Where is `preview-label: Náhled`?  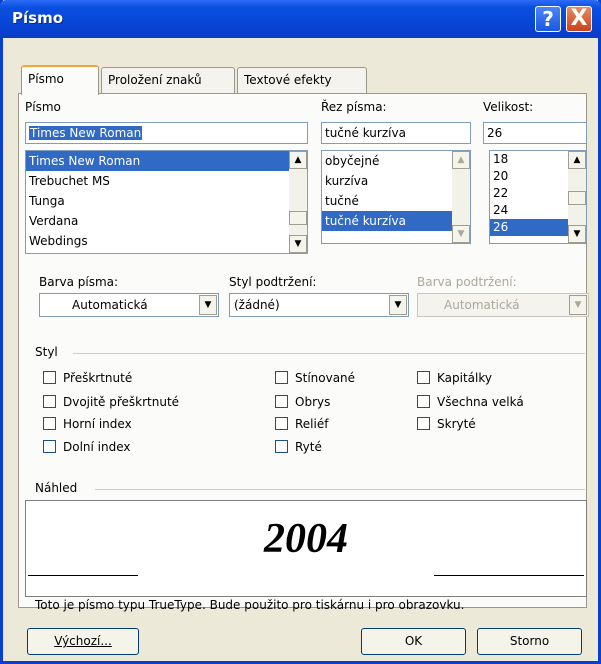
preview-label: Náhled is located at coordinates (56, 488).